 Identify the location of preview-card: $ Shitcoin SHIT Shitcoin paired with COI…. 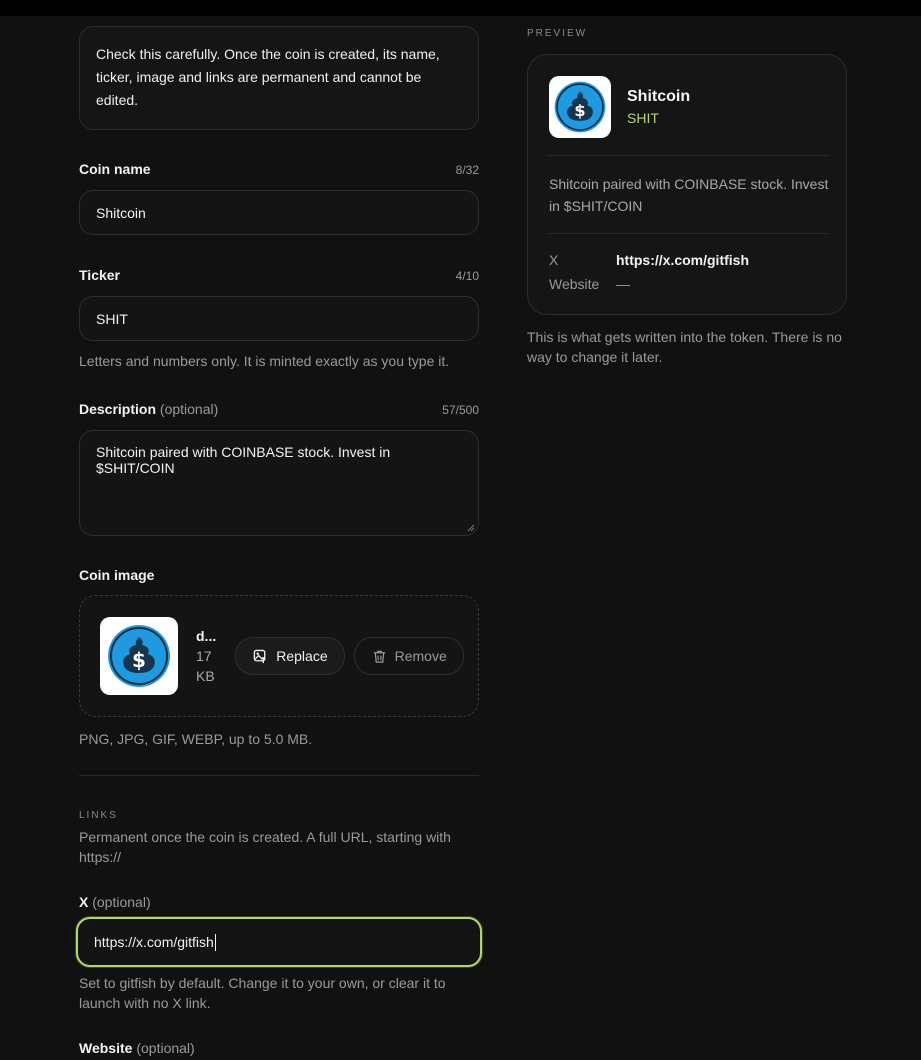
(687, 184).